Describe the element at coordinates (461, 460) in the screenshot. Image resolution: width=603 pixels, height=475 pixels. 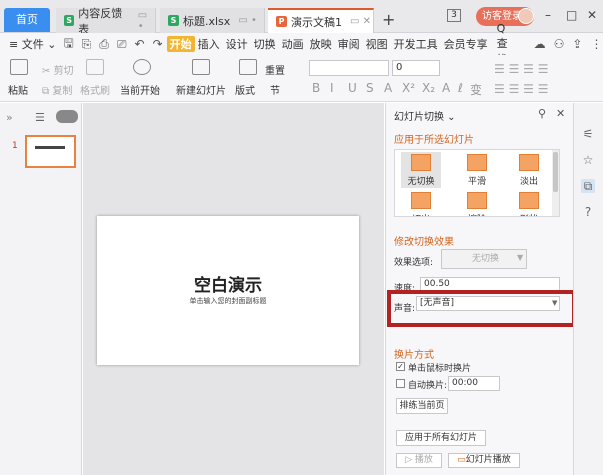
I see `slideshow-icon: ▭` at that location.